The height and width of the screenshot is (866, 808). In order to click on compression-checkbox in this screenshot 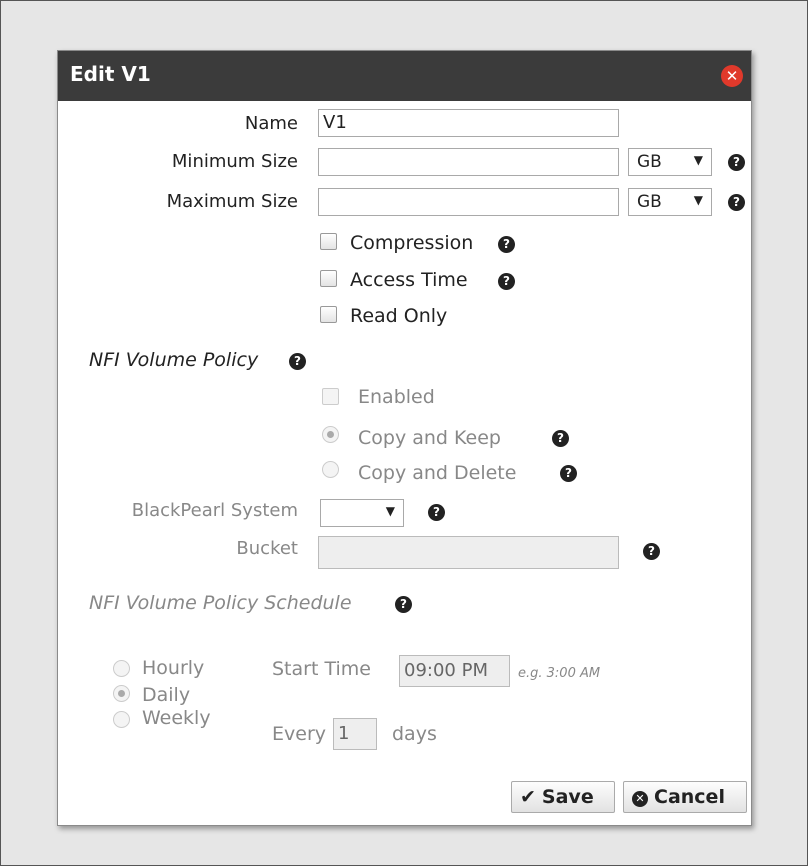, I will do `click(328, 241)`.